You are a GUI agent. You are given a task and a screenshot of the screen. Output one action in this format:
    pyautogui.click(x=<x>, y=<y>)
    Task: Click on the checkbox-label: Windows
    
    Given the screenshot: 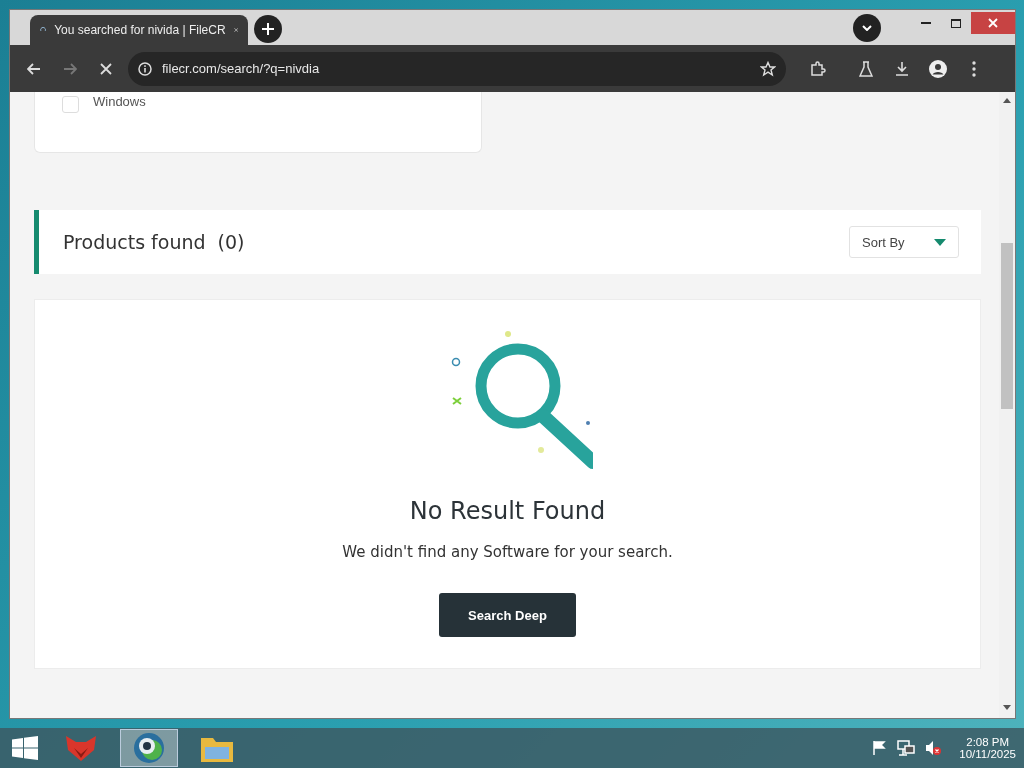 What is the action you would take?
    pyautogui.click(x=119, y=101)
    